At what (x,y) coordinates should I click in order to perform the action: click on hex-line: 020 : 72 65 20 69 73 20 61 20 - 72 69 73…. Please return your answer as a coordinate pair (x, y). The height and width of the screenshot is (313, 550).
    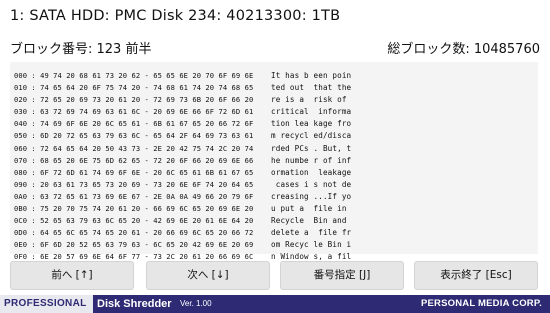
    Looking at the image, I should click on (134, 100).